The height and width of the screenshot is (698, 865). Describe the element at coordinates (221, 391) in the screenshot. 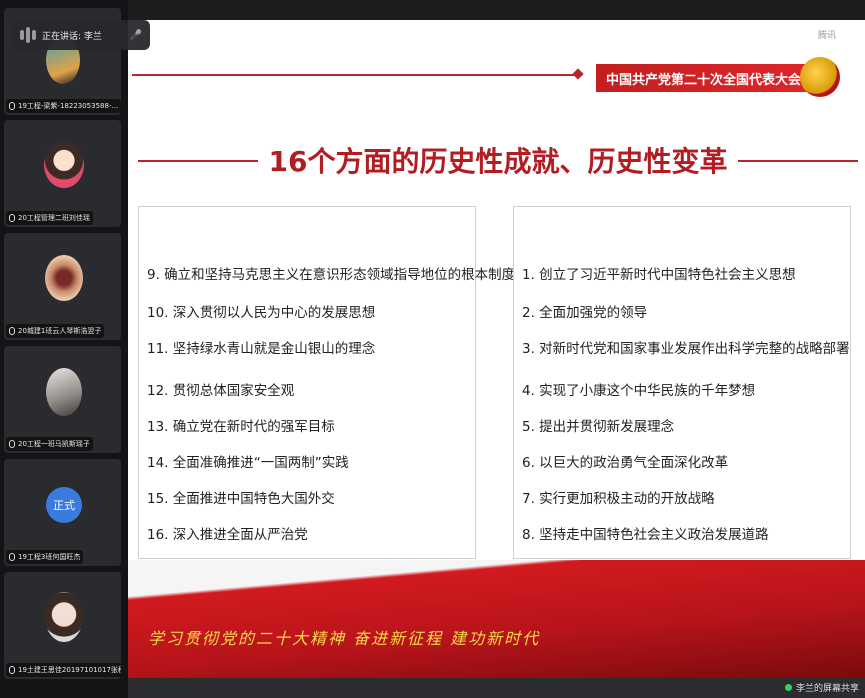

I see `list-item: 12. 贯彻总体国家安全观` at that location.